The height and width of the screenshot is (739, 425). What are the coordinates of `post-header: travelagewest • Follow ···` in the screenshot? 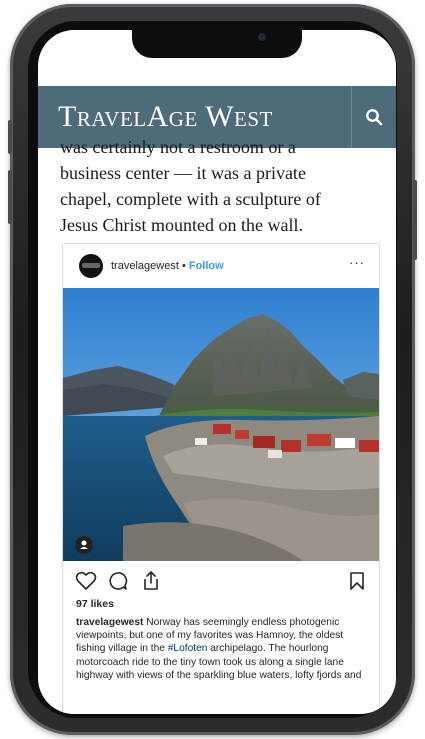 It's located at (221, 266).